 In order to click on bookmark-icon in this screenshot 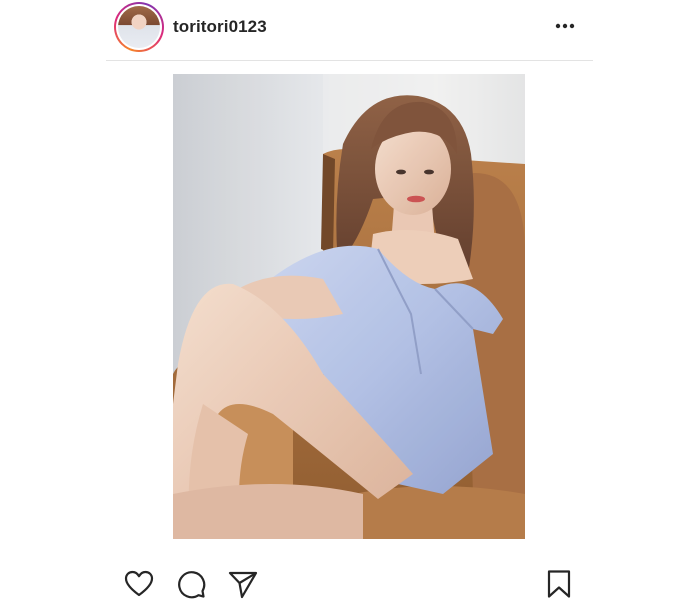, I will do `click(559, 584)`.